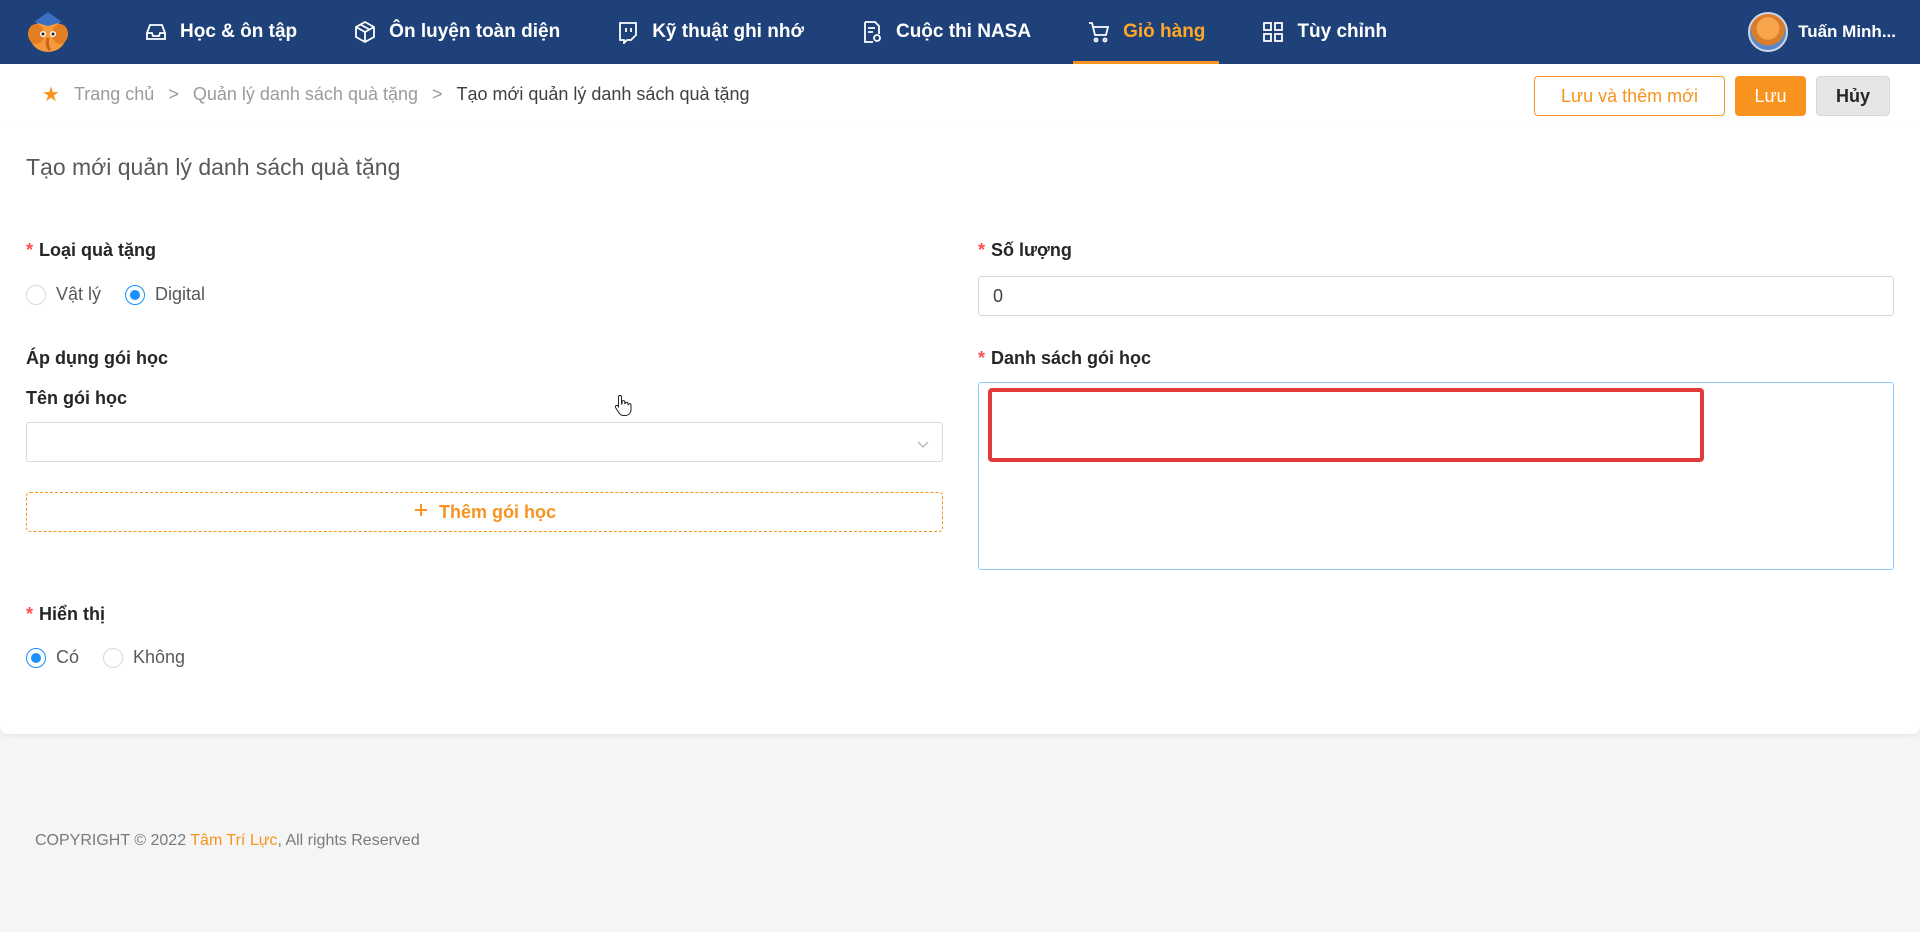 Image resolution: width=1920 pixels, height=932 pixels. What do you see at coordinates (475, 31) in the screenshot?
I see `nav-item-label: Ôn luyện toàn diện` at bounding box center [475, 31].